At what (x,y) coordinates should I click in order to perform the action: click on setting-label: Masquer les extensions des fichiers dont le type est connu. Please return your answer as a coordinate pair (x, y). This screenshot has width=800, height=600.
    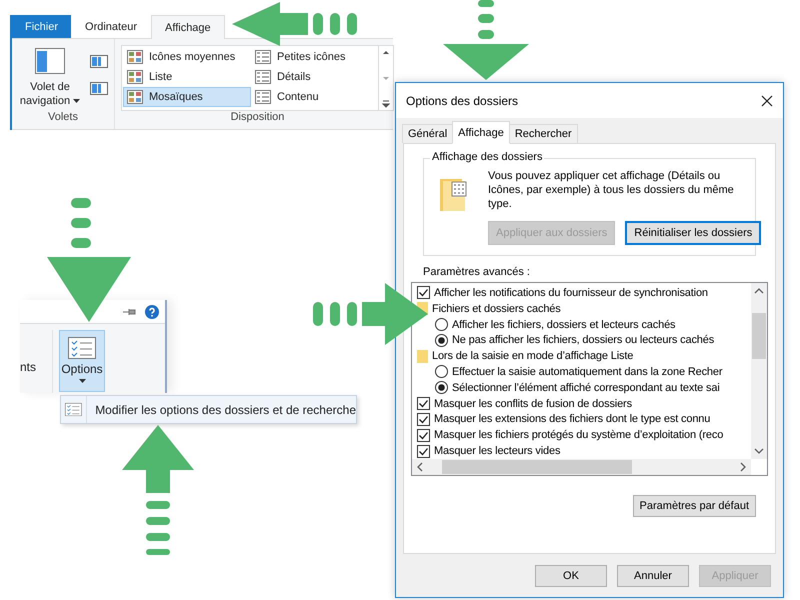
    Looking at the image, I should click on (572, 419).